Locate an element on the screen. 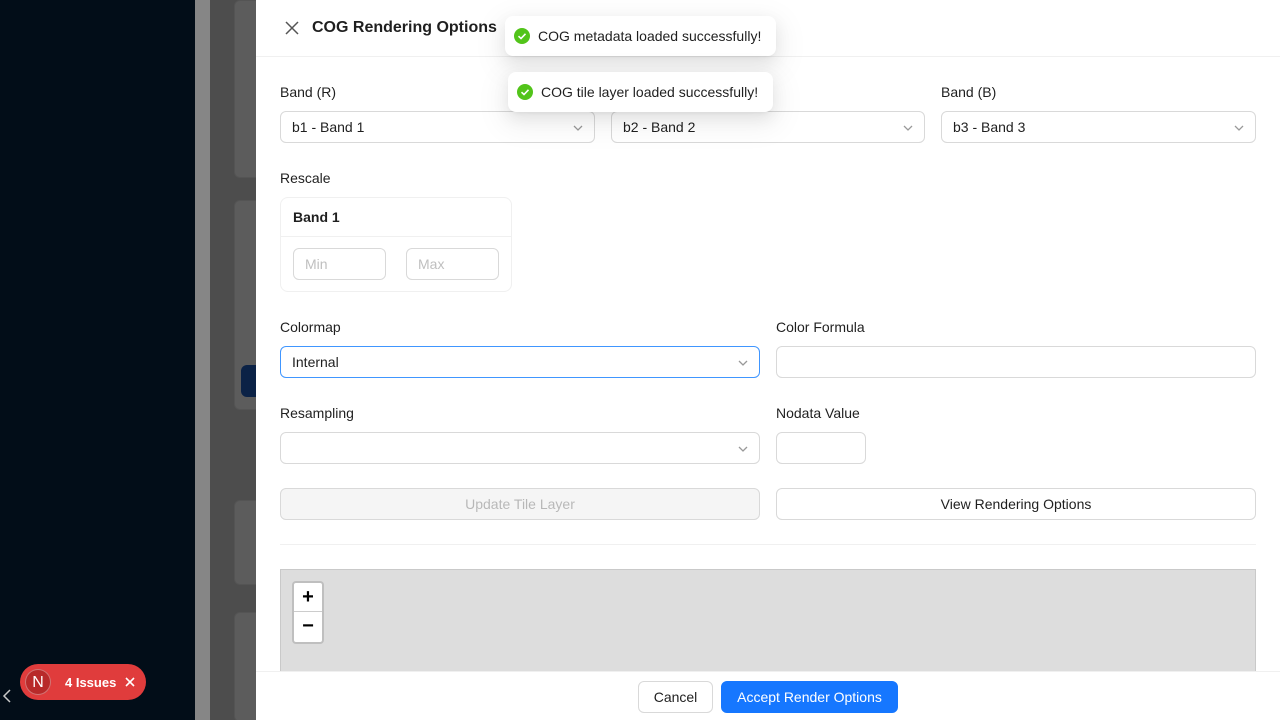 The image size is (1280, 720). resampling-field: Resampling is located at coordinates (520, 433).